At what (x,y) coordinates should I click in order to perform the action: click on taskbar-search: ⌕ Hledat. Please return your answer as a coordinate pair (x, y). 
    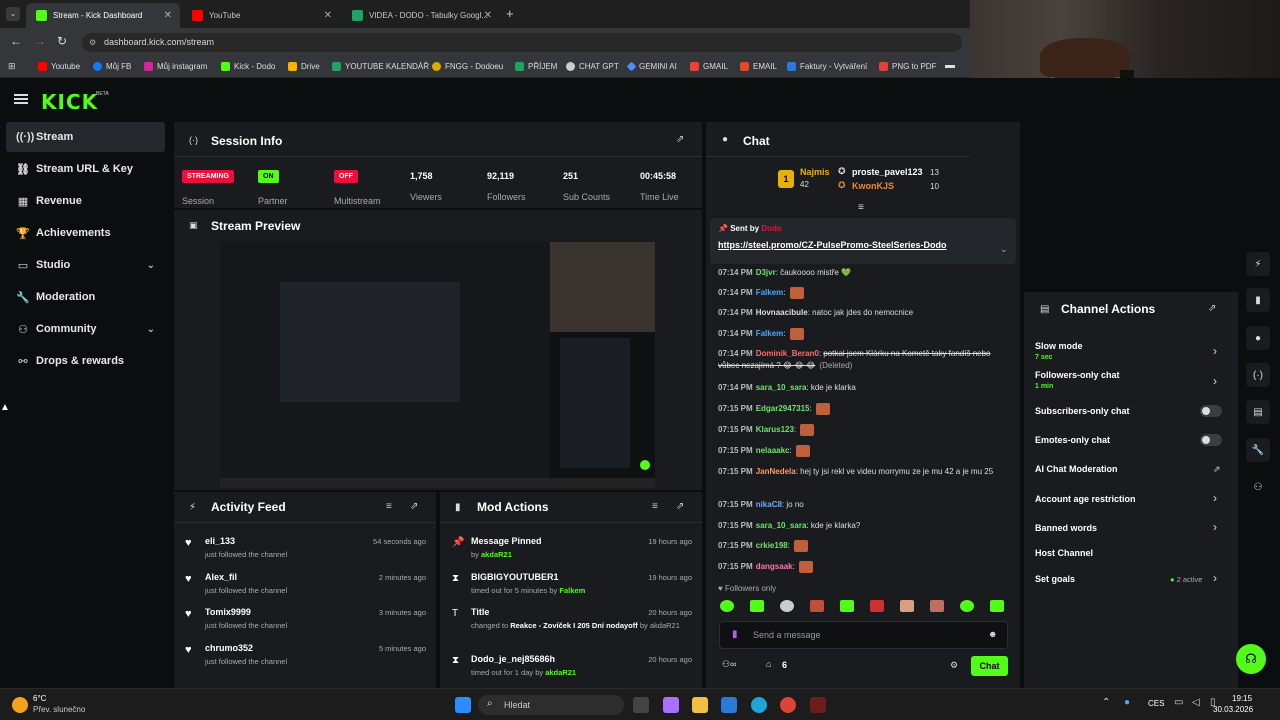
    Looking at the image, I should click on (551, 705).